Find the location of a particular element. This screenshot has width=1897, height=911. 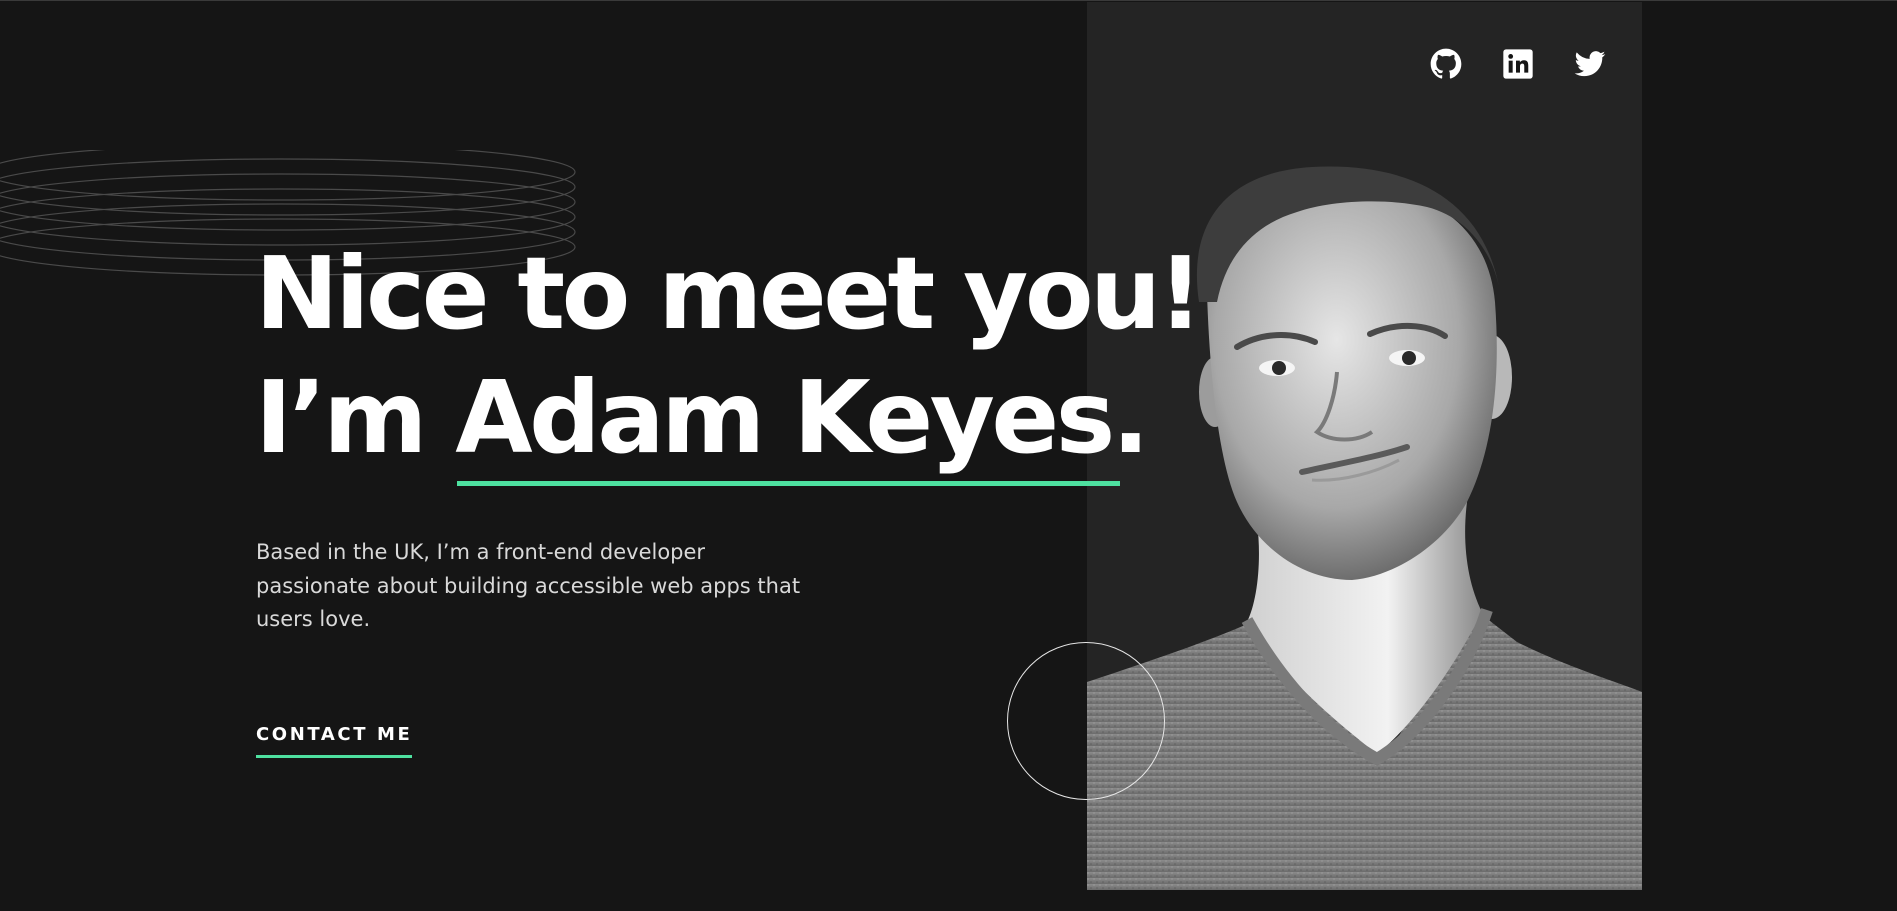

headline-intro-line: I’m Adam Keyes. is located at coordinates (727, 418).